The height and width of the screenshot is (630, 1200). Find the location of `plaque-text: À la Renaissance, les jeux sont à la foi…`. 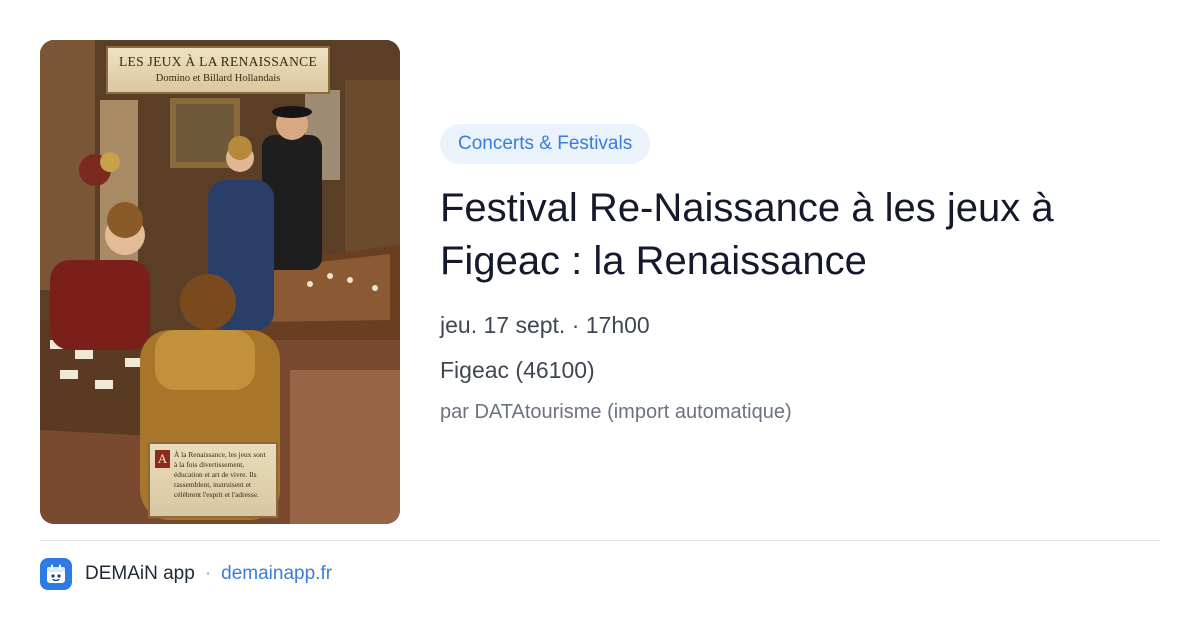

plaque-text: À la Renaissance, les jeux sont à la foi… is located at coordinates (220, 474).